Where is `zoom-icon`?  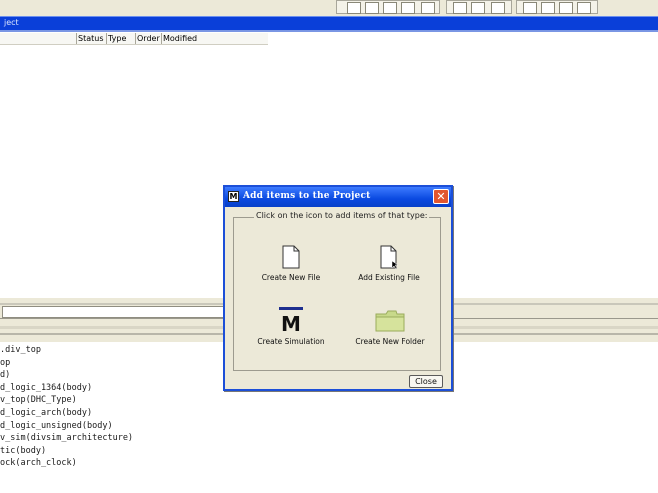 zoom-icon is located at coordinates (460, 8).